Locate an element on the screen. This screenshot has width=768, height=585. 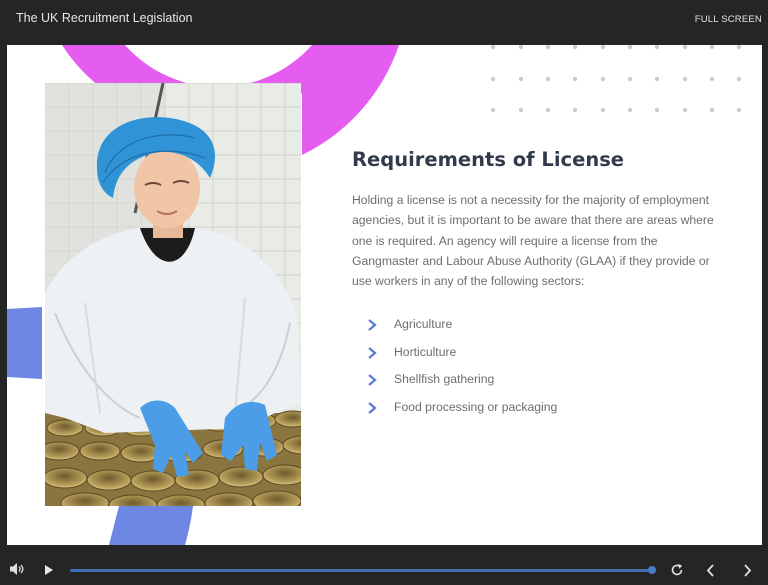
fullscreen-button: FULL SCREEN is located at coordinates (728, 19).